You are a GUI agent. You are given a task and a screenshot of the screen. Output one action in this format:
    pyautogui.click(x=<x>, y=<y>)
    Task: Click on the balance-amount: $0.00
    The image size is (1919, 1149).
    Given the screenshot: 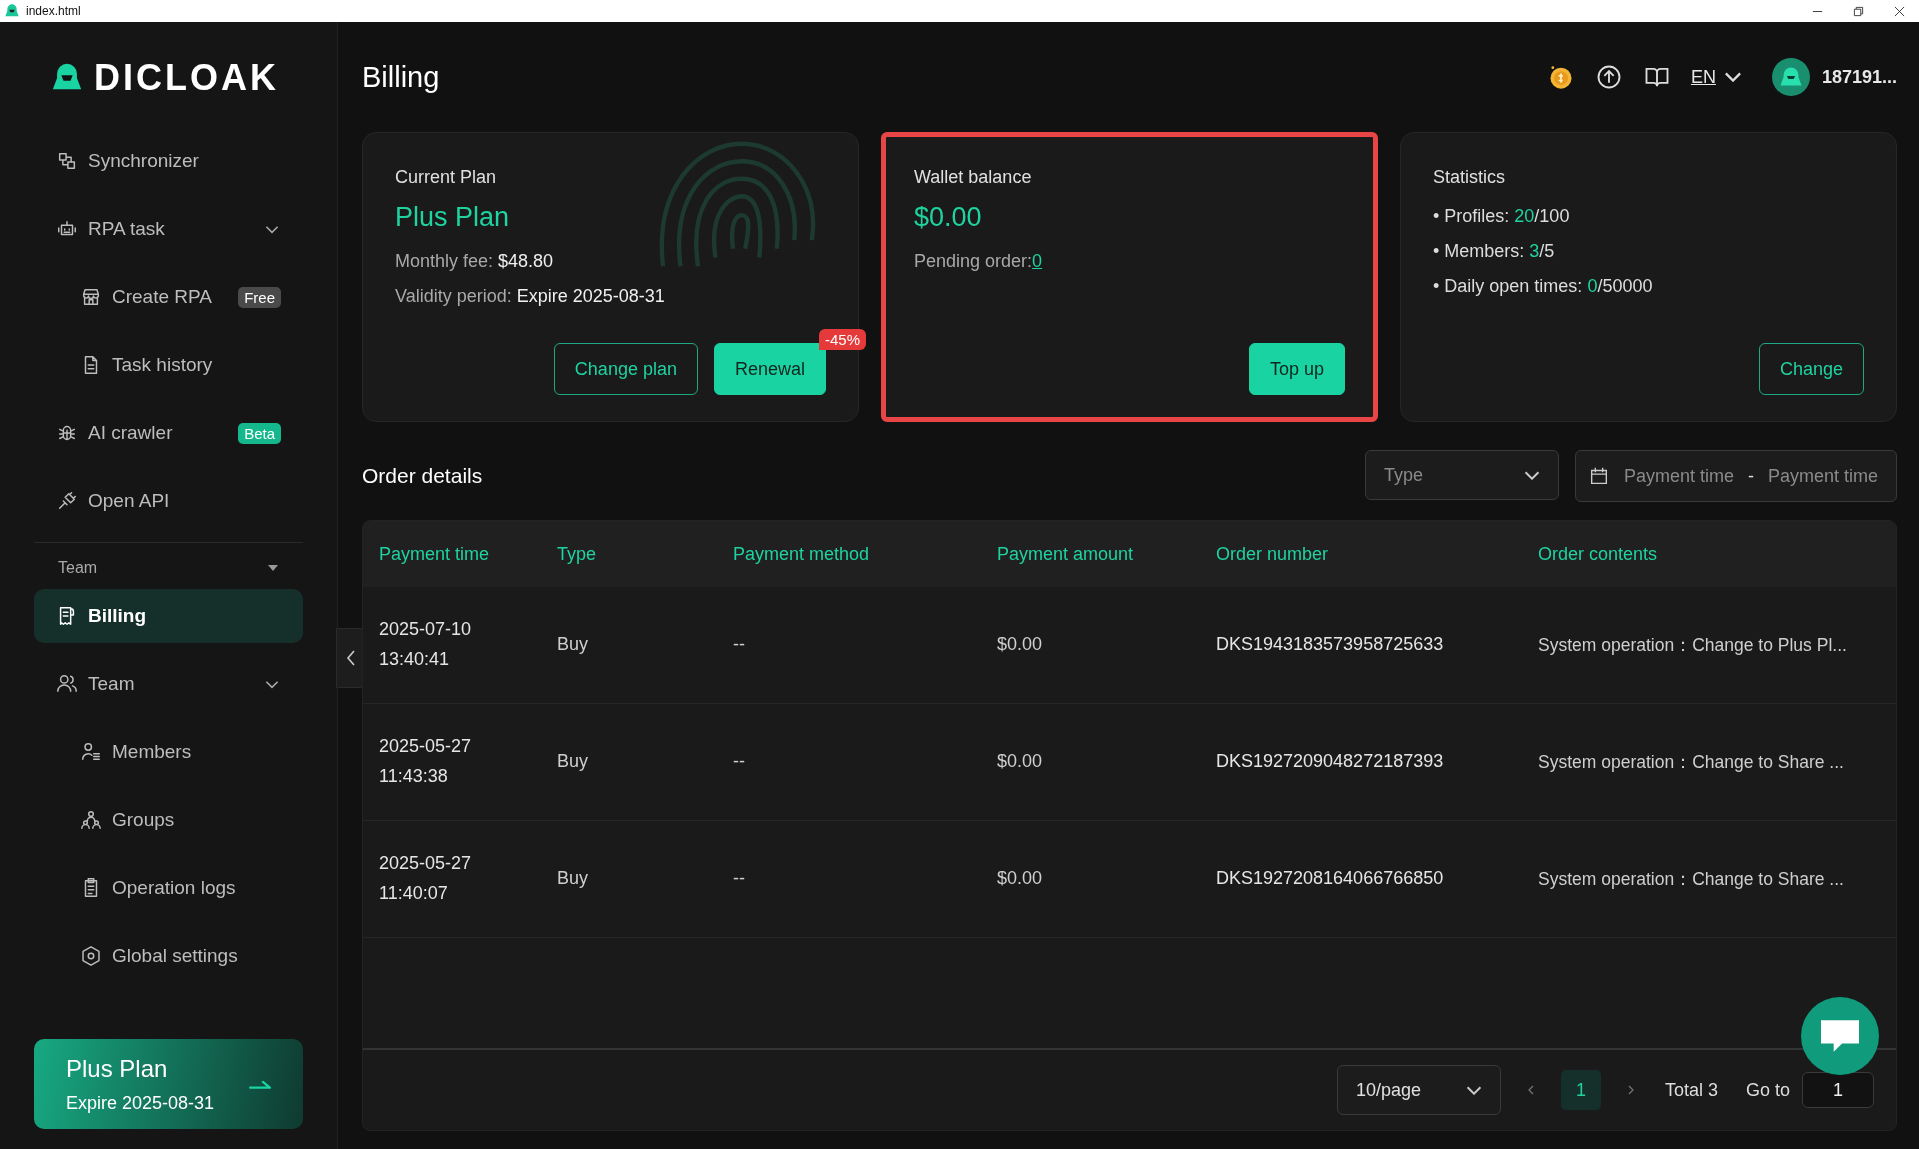 What is the action you would take?
    pyautogui.click(x=948, y=217)
    